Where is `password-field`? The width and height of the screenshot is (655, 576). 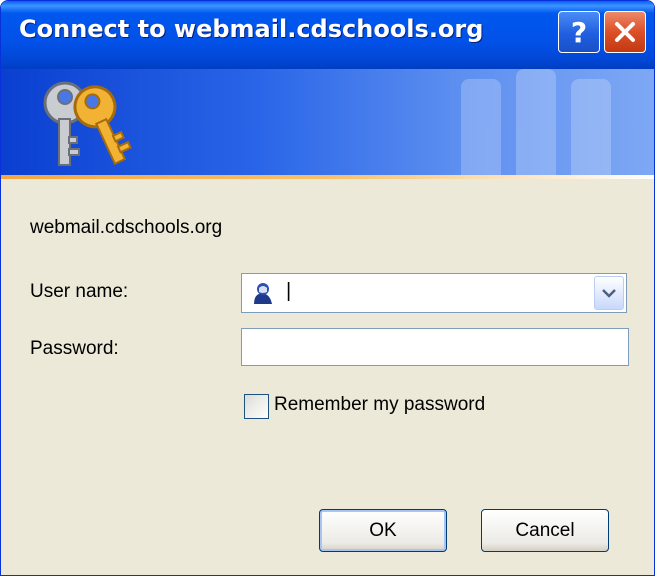 password-field is located at coordinates (435, 347).